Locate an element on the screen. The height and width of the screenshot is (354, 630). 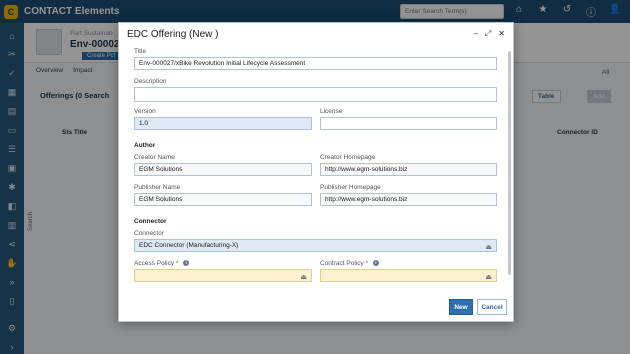
dialog-controls: – ⤢ ✕ is located at coordinates (489, 34).